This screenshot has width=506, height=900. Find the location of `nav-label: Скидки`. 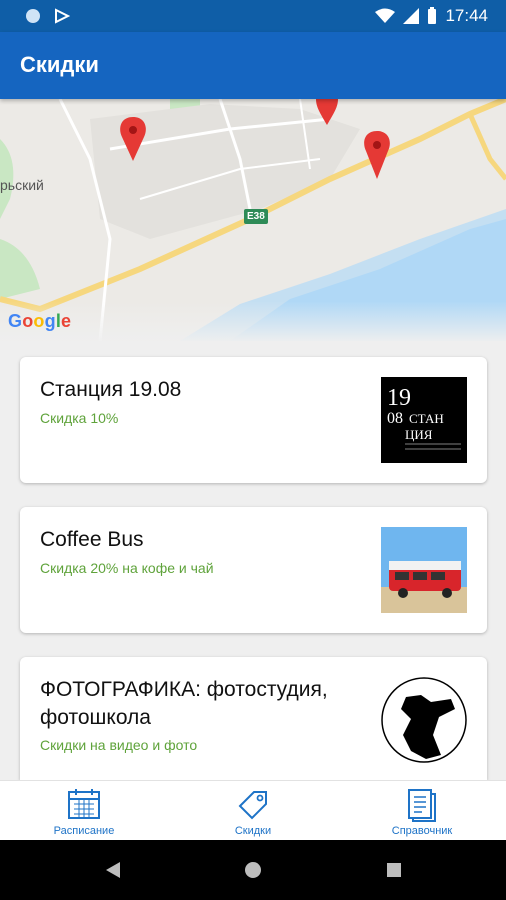

nav-label: Скидки is located at coordinates (253, 831).